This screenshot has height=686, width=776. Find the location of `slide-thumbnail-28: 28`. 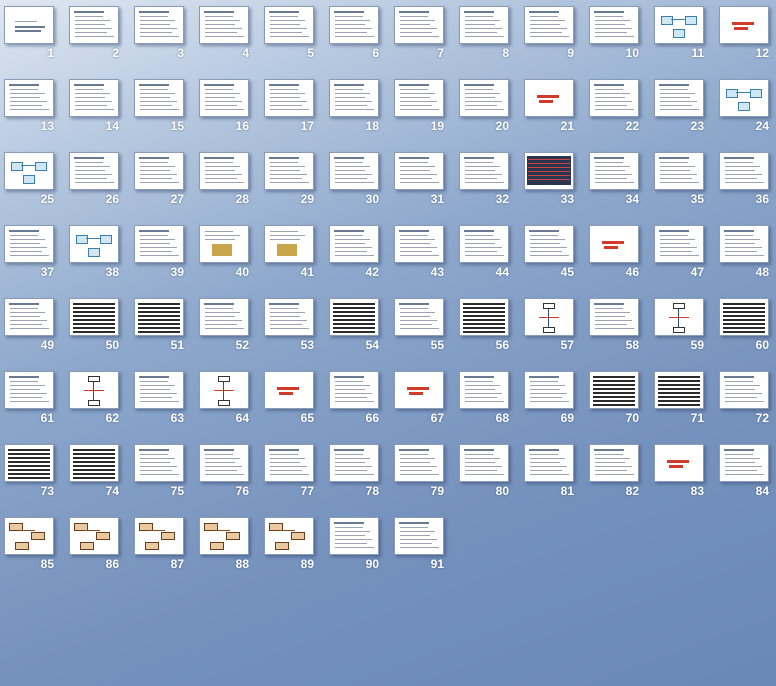

slide-thumbnail-28: 28 is located at coordinates (227, 182).